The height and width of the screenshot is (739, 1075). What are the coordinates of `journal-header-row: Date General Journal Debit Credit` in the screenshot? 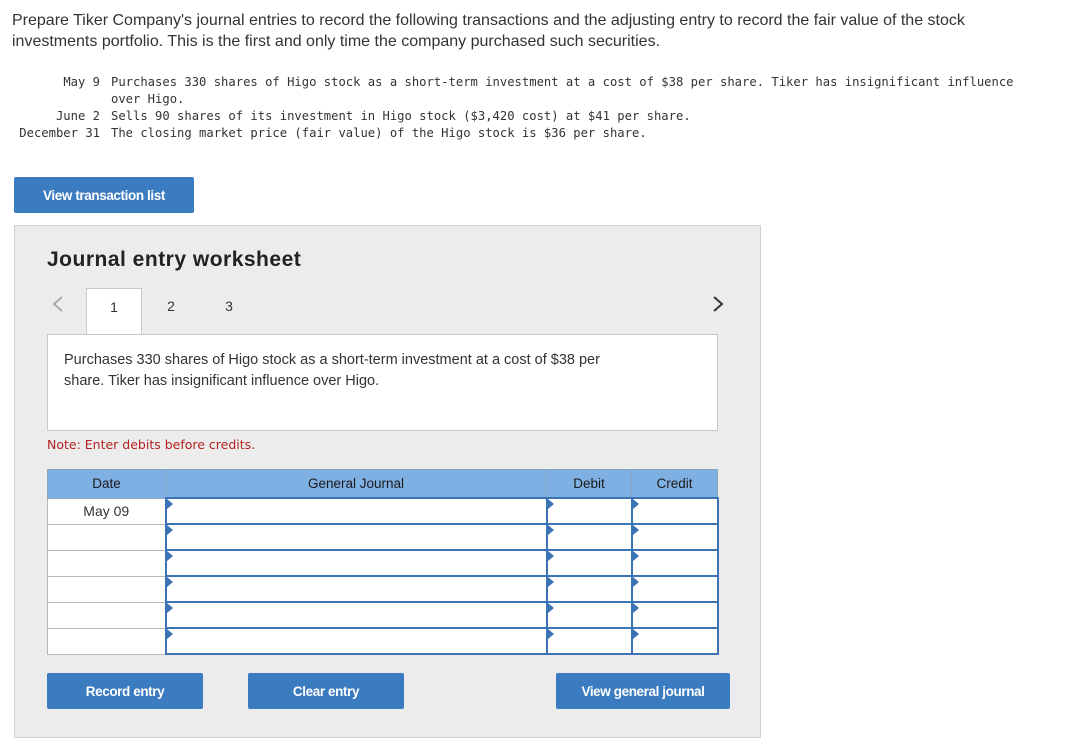 It's located at (382, 484).